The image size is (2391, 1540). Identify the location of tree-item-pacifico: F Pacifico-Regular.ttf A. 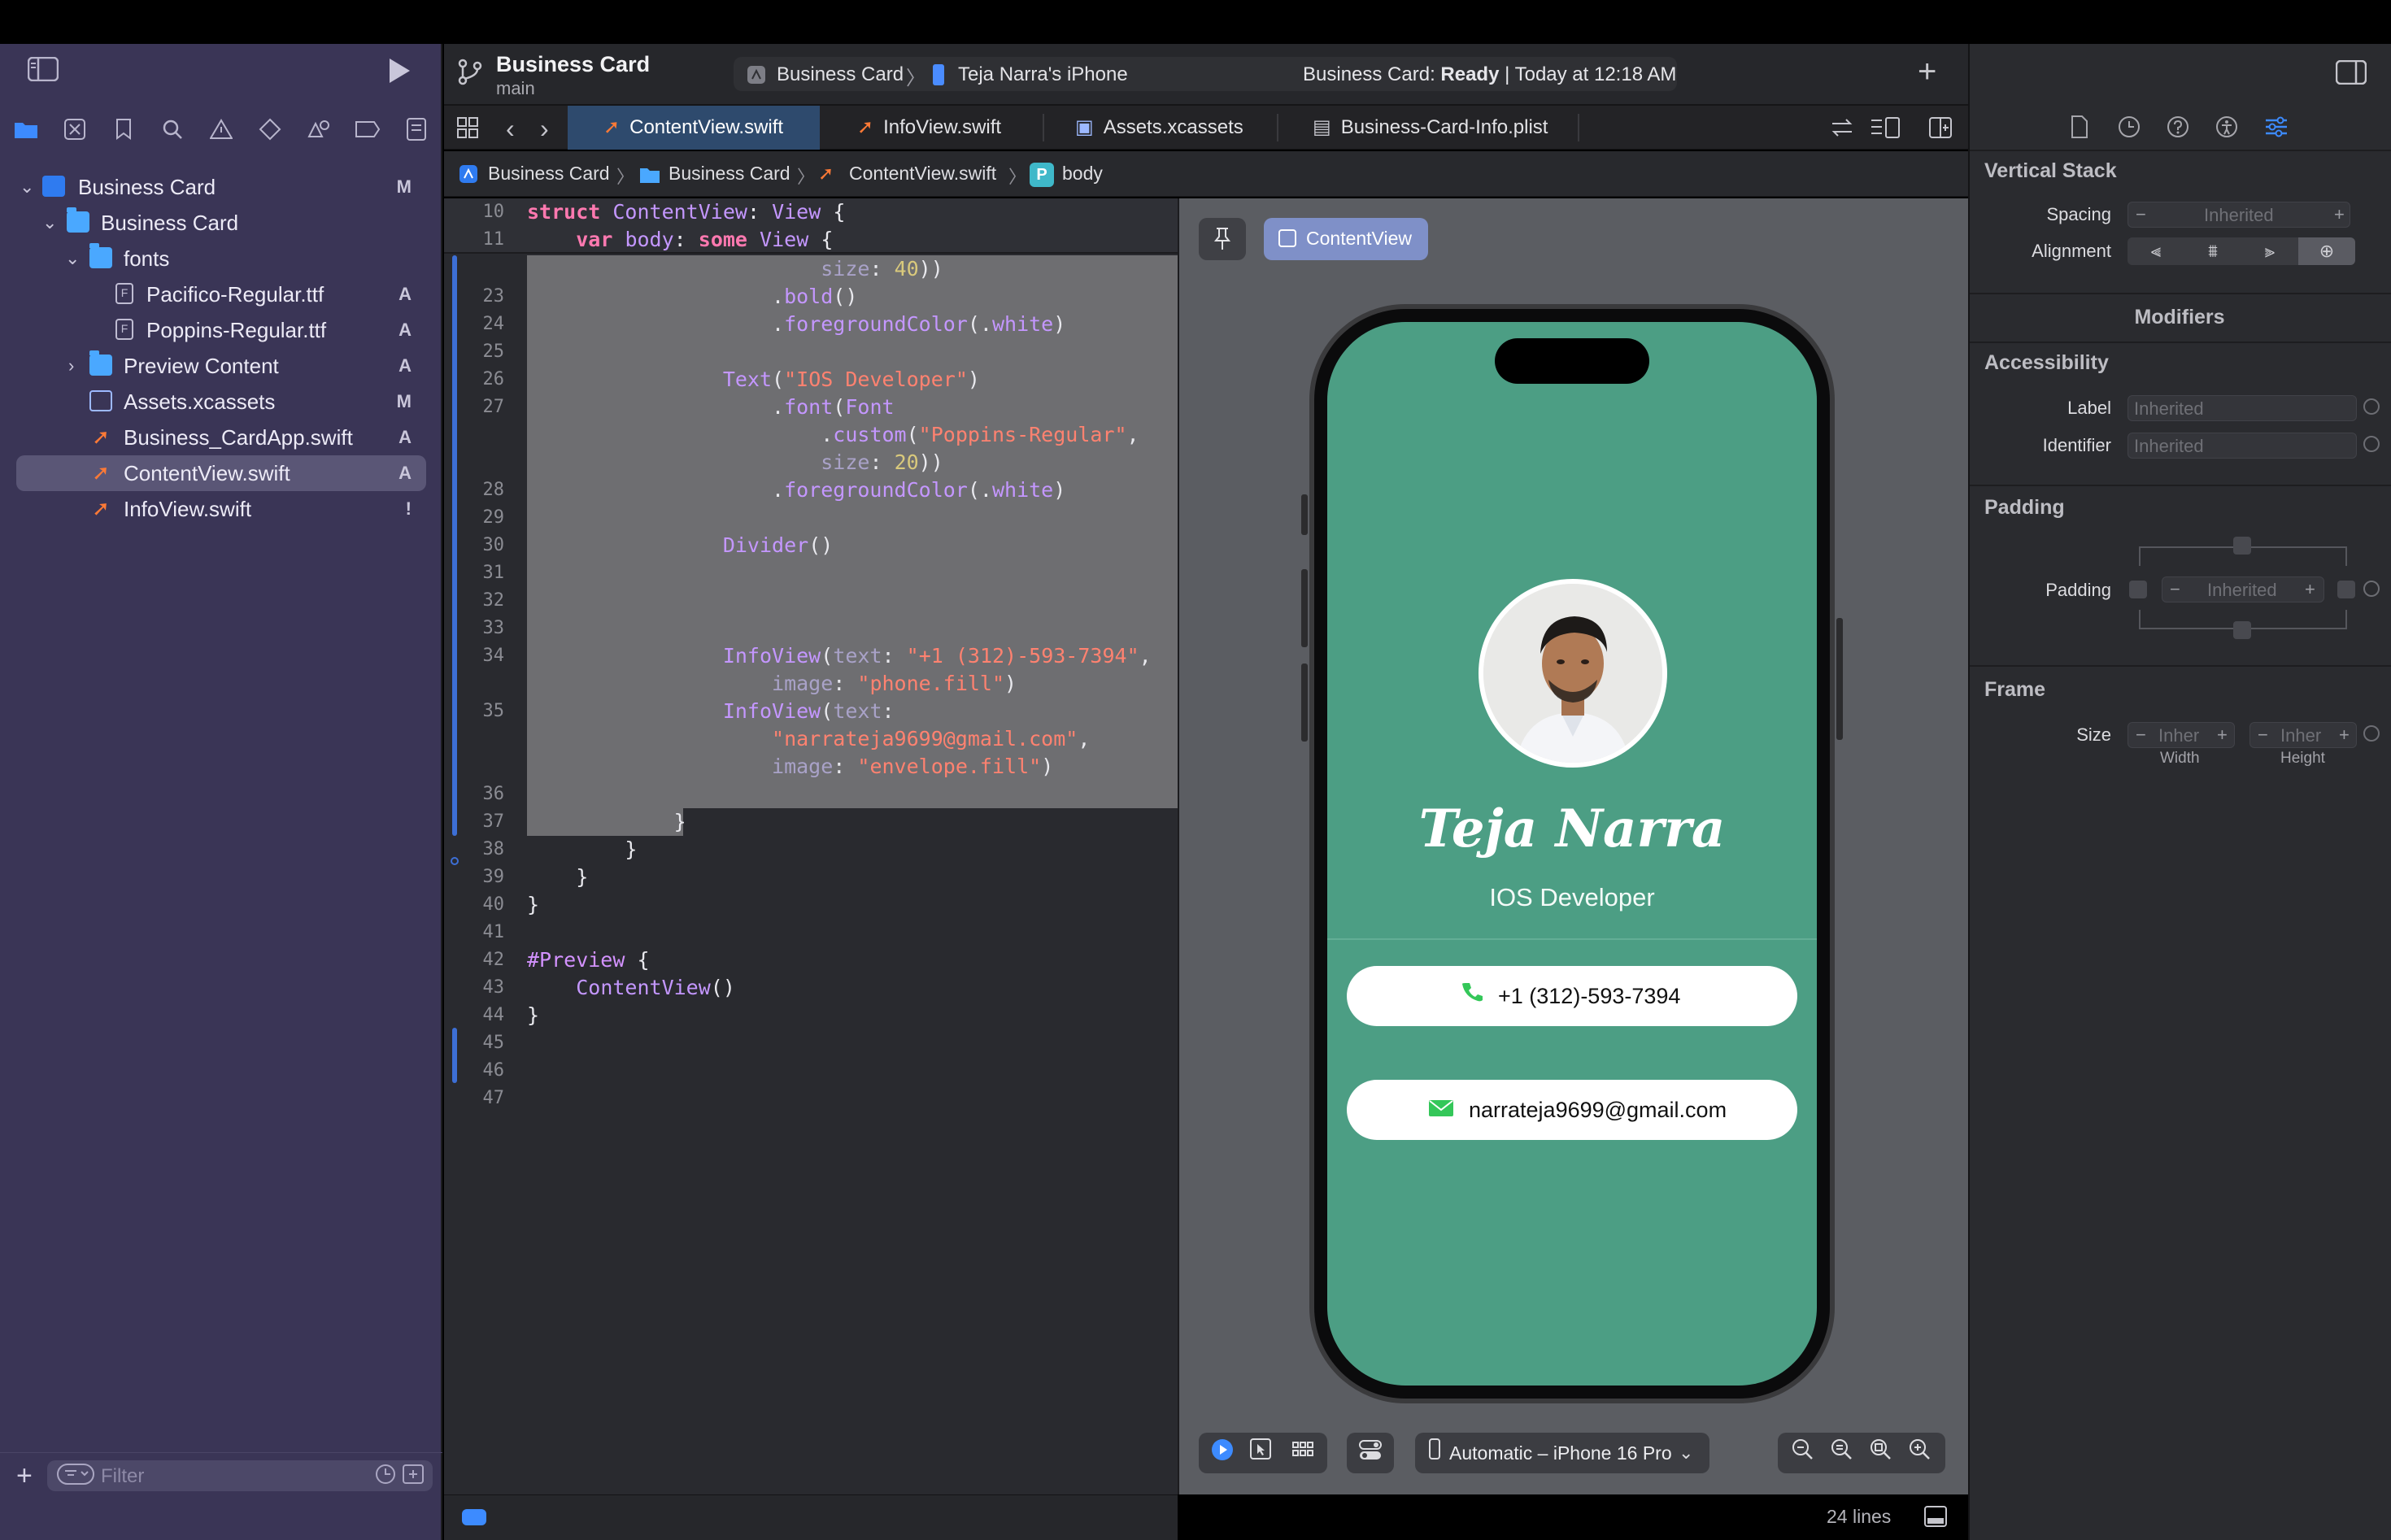
(221, 294).